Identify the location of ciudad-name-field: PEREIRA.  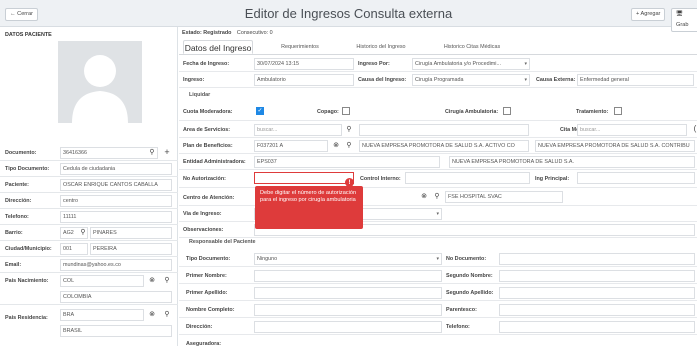
(131, 249).